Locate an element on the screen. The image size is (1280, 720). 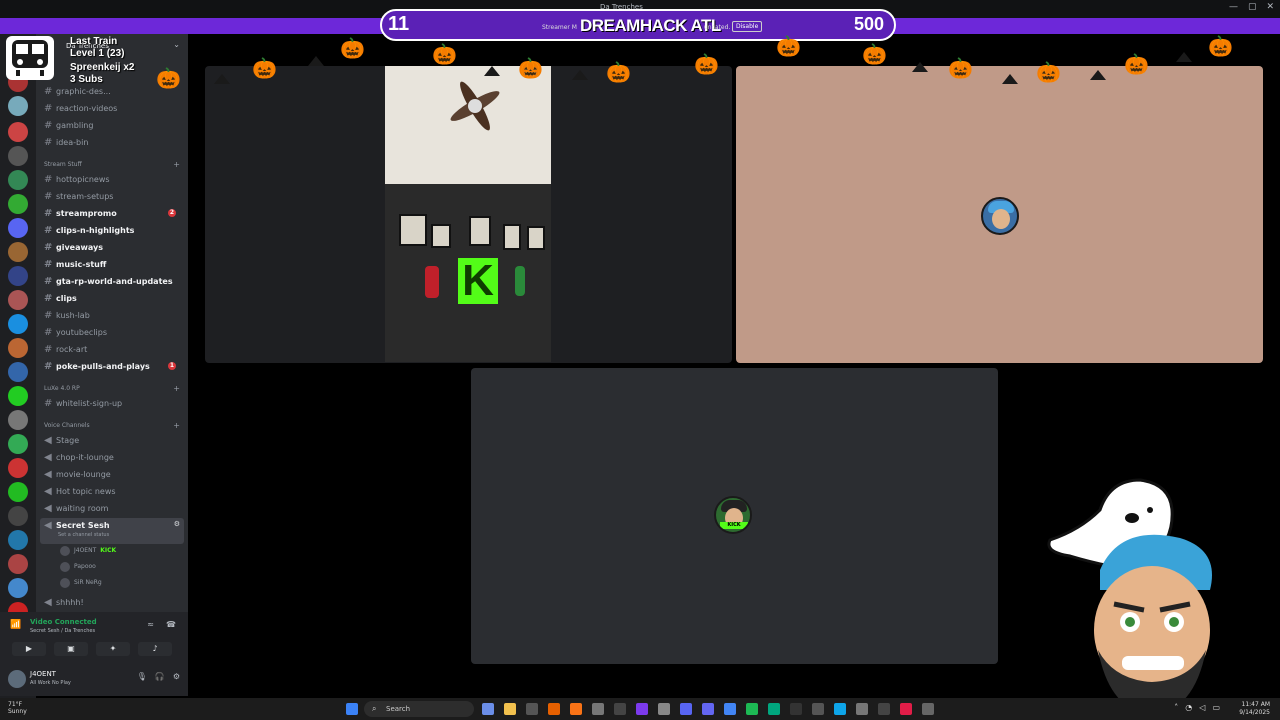
active-voice-channel: ◀ Secret Sesh is located at coordinates (114, 525).